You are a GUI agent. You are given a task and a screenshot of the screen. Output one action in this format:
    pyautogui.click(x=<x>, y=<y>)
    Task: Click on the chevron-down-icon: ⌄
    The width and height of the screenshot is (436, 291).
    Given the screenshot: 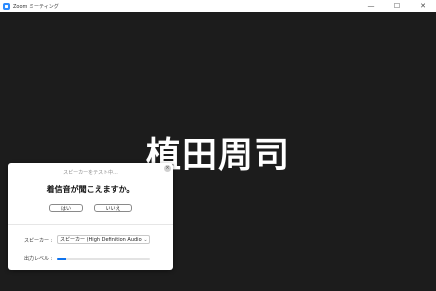 What is the action you would take?
    pyautogui.click(x=145, y=239)
    